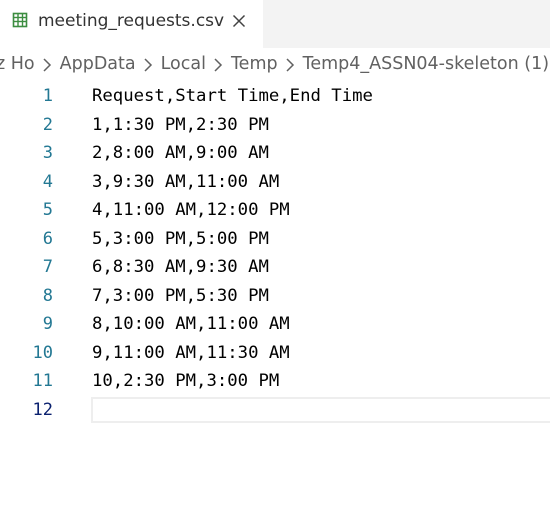  I want to click on breadcrumb-item: z Ho, so click(17, 64).